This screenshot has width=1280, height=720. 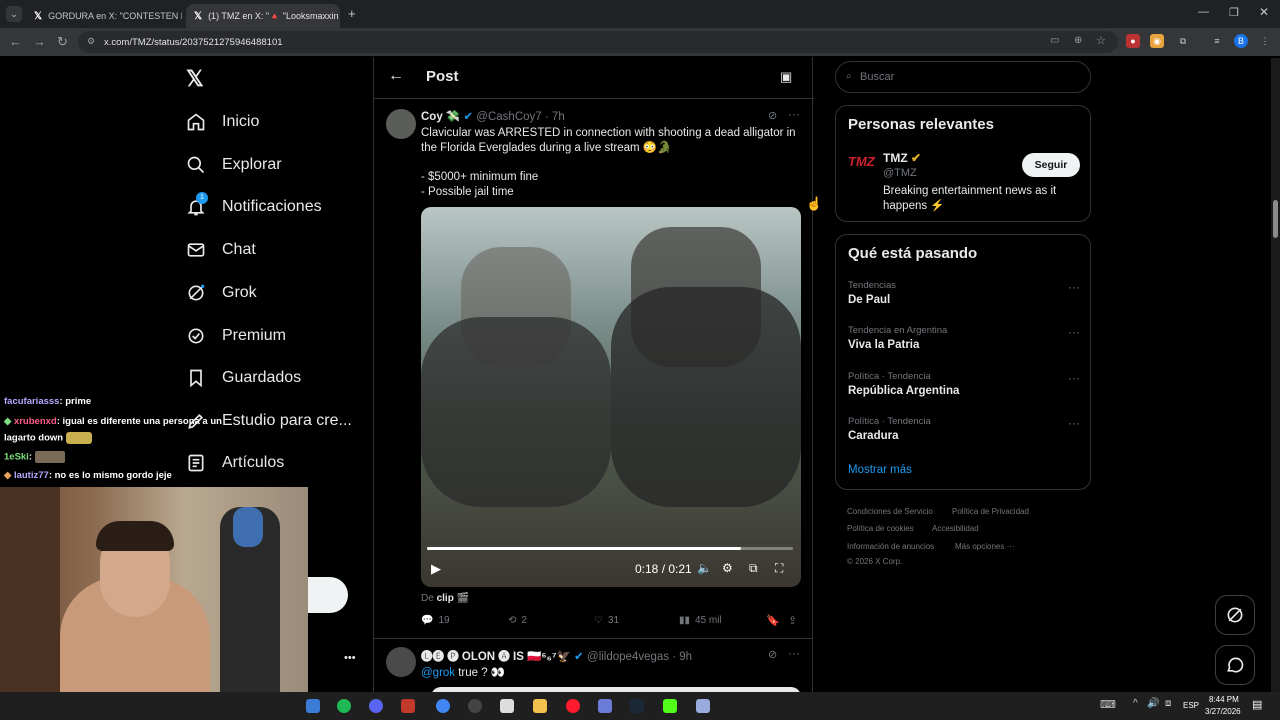 What do you see at coordinates (1241, 41) in the screenshot?
I see `profile-avatar: B` at bounding box center [1241, 41].